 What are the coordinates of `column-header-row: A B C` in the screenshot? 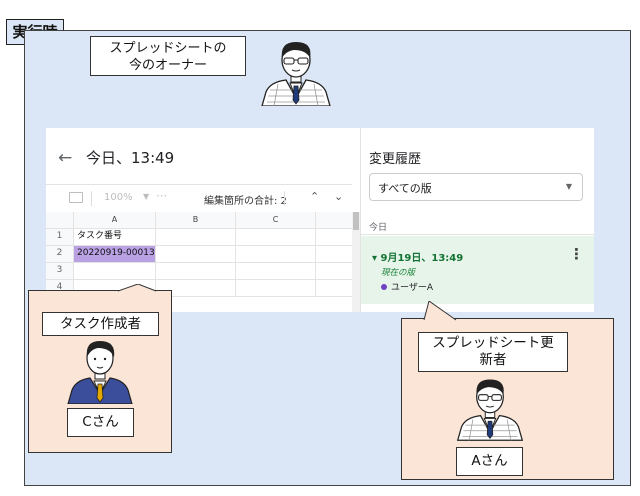 It's located at (199, 220).